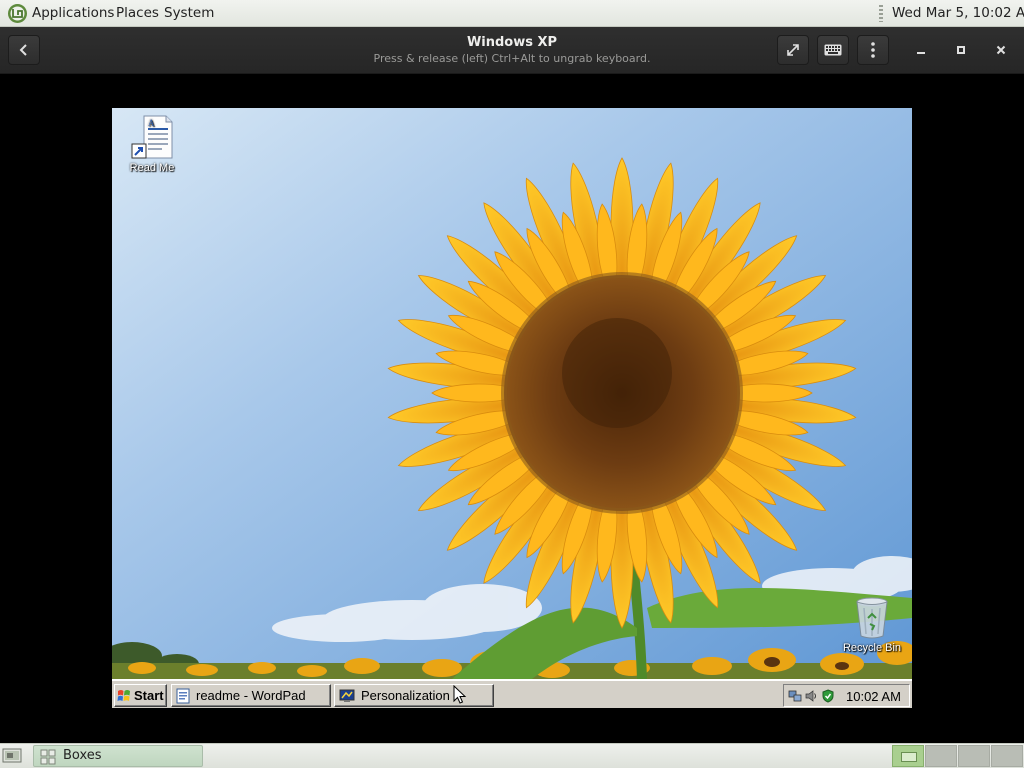 Image resolution: width=1024 pixels, height=768 pixels. Describe the element at coordinates (921, 53) in the screenshot. I see `minimize-icon` at that location.